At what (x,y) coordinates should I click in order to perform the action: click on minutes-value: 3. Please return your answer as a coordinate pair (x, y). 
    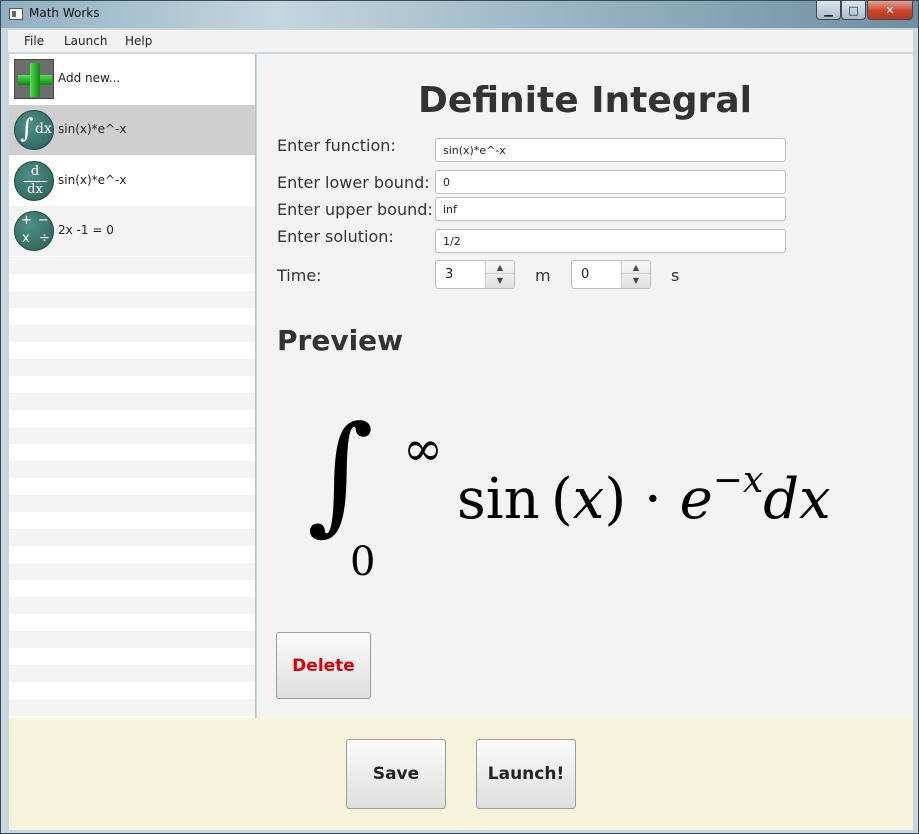
    Looking at the image, I should click on (449, 274).